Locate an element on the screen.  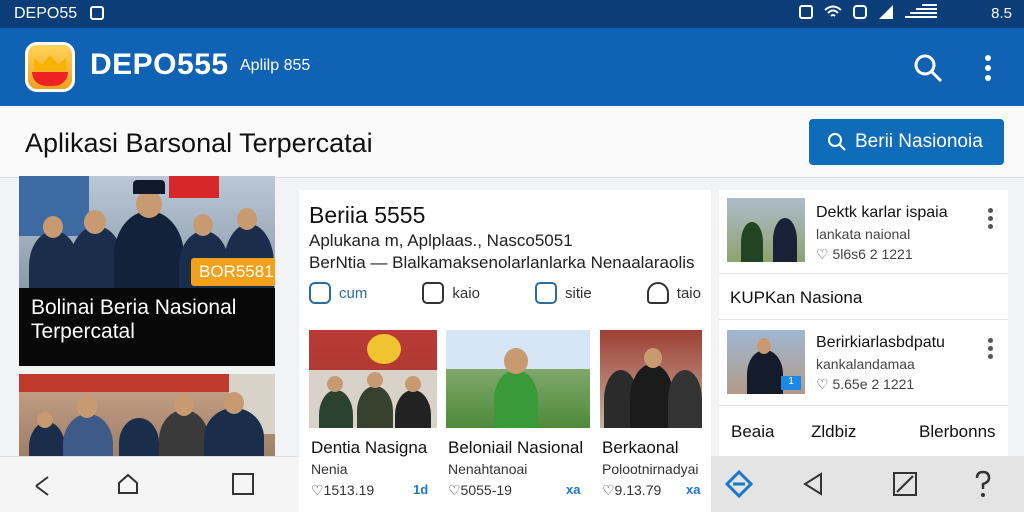
alarm-icon is located at coordinates (806, 12).